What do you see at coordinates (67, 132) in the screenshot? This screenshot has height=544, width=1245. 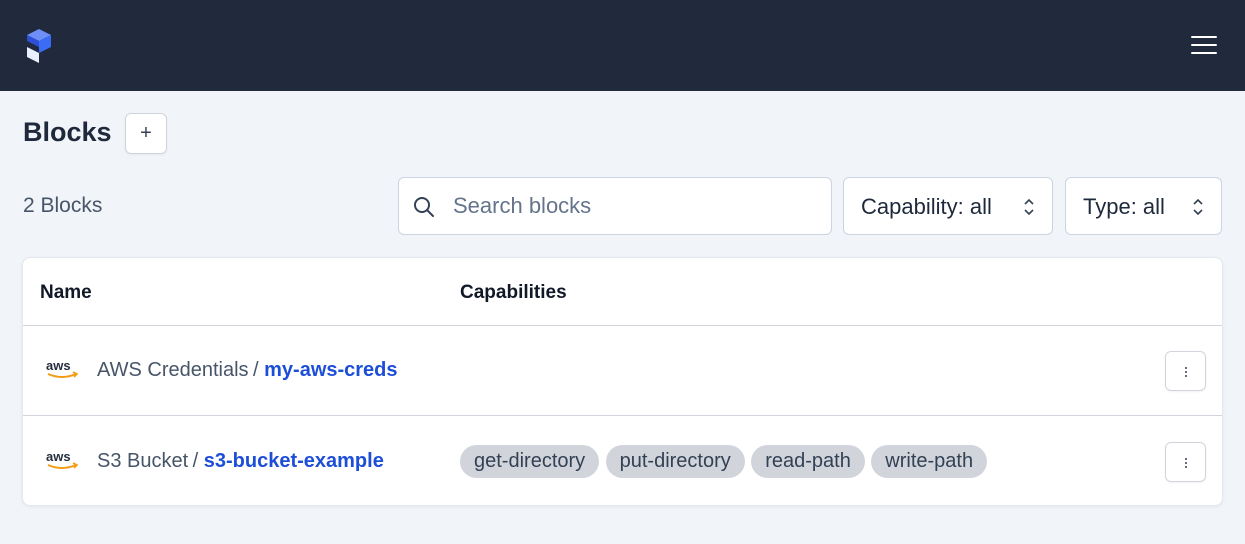 I see `page-title: Blocks` at bounding box center [67, 132].